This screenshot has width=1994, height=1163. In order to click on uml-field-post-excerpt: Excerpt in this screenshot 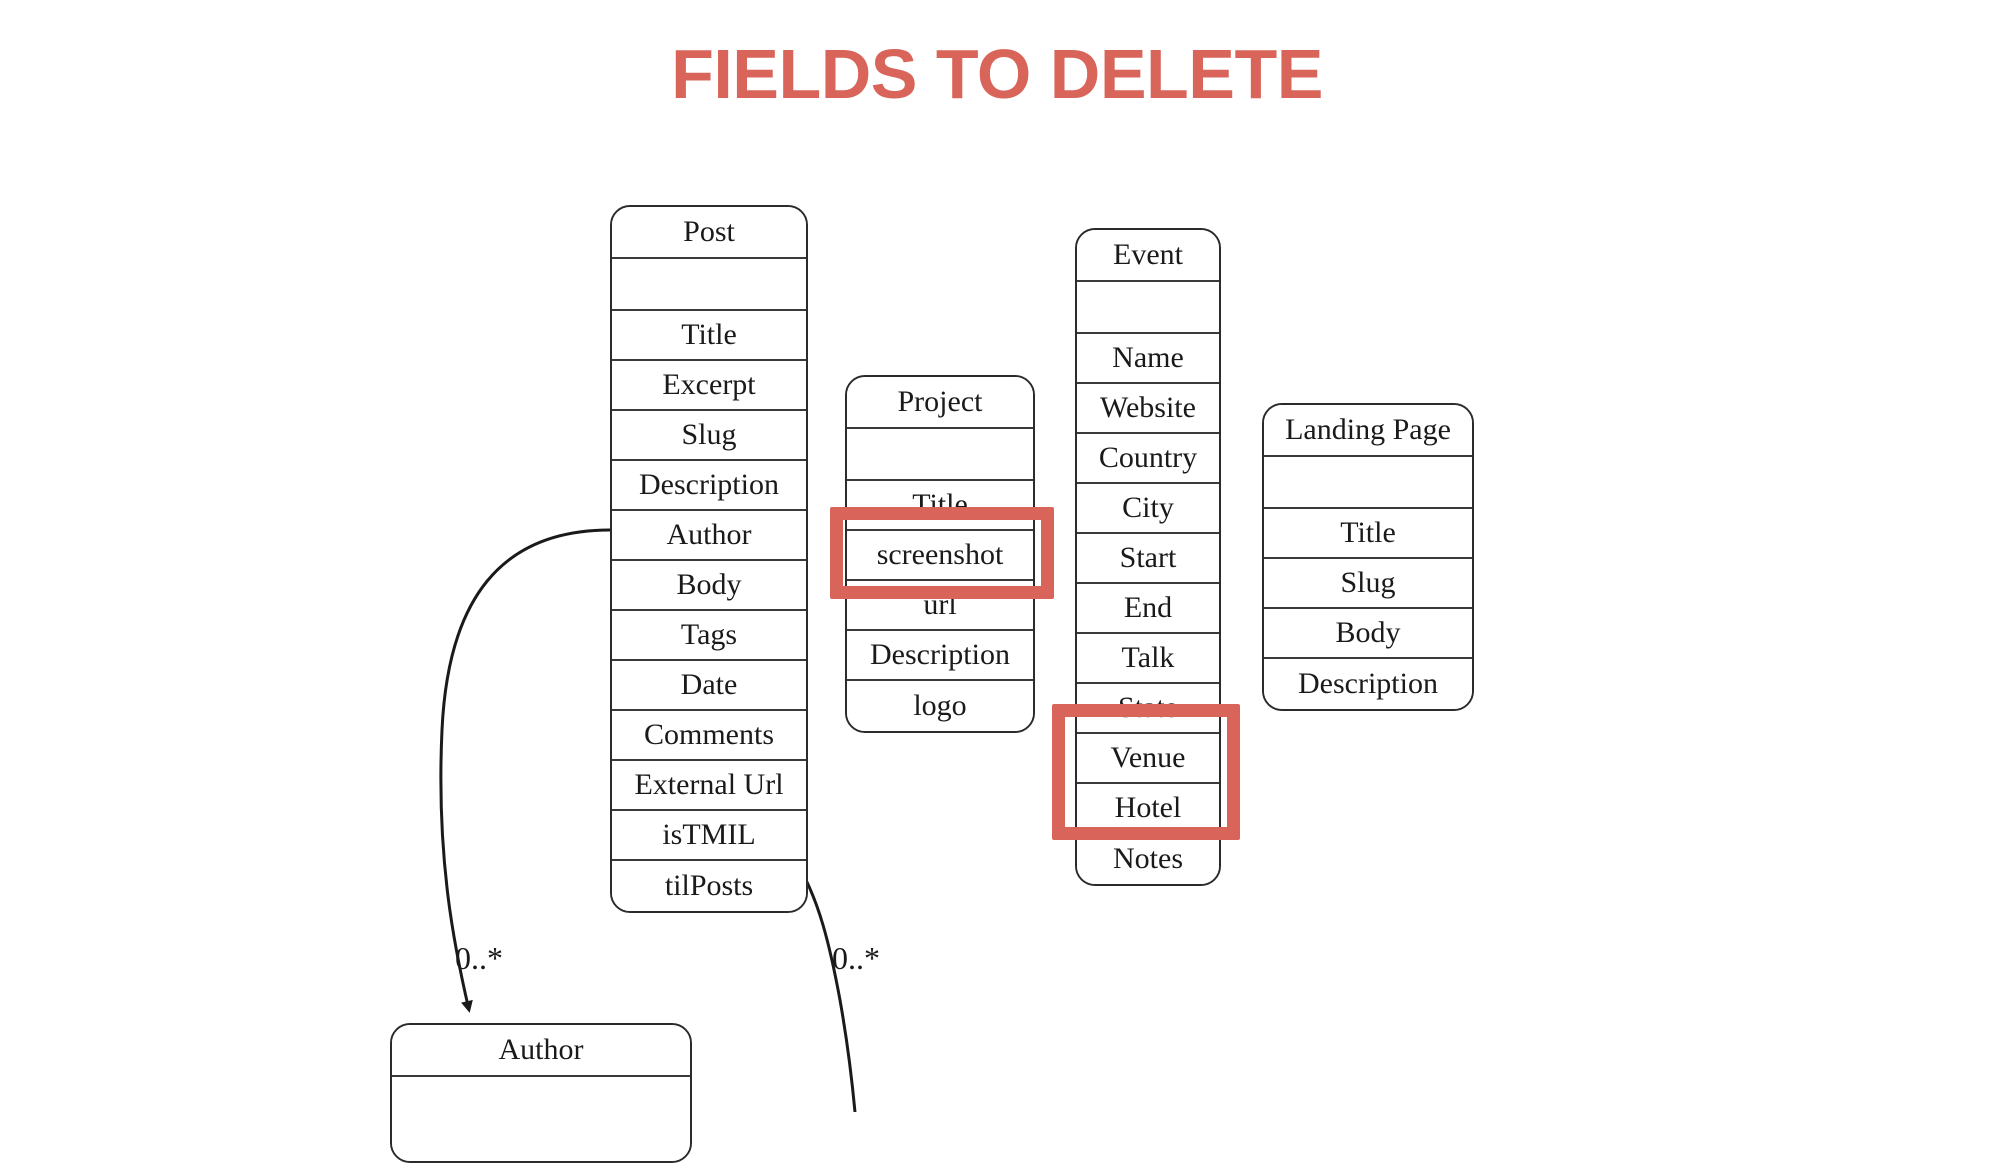, I will do `click(709, 386)`.